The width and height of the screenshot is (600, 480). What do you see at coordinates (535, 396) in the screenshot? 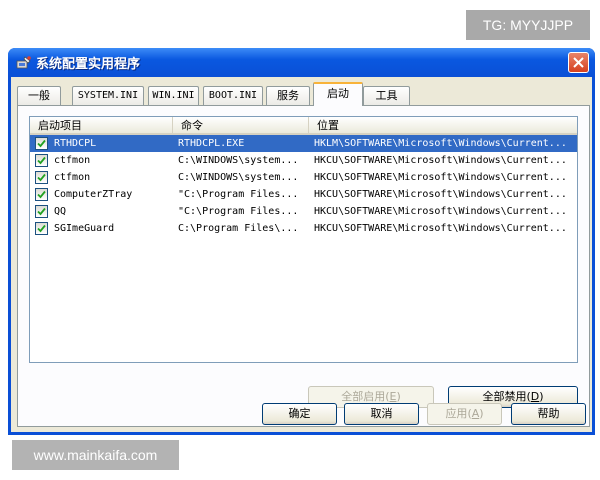
I see `disable-all-accesskey: D` at bounding box center [535, 396].